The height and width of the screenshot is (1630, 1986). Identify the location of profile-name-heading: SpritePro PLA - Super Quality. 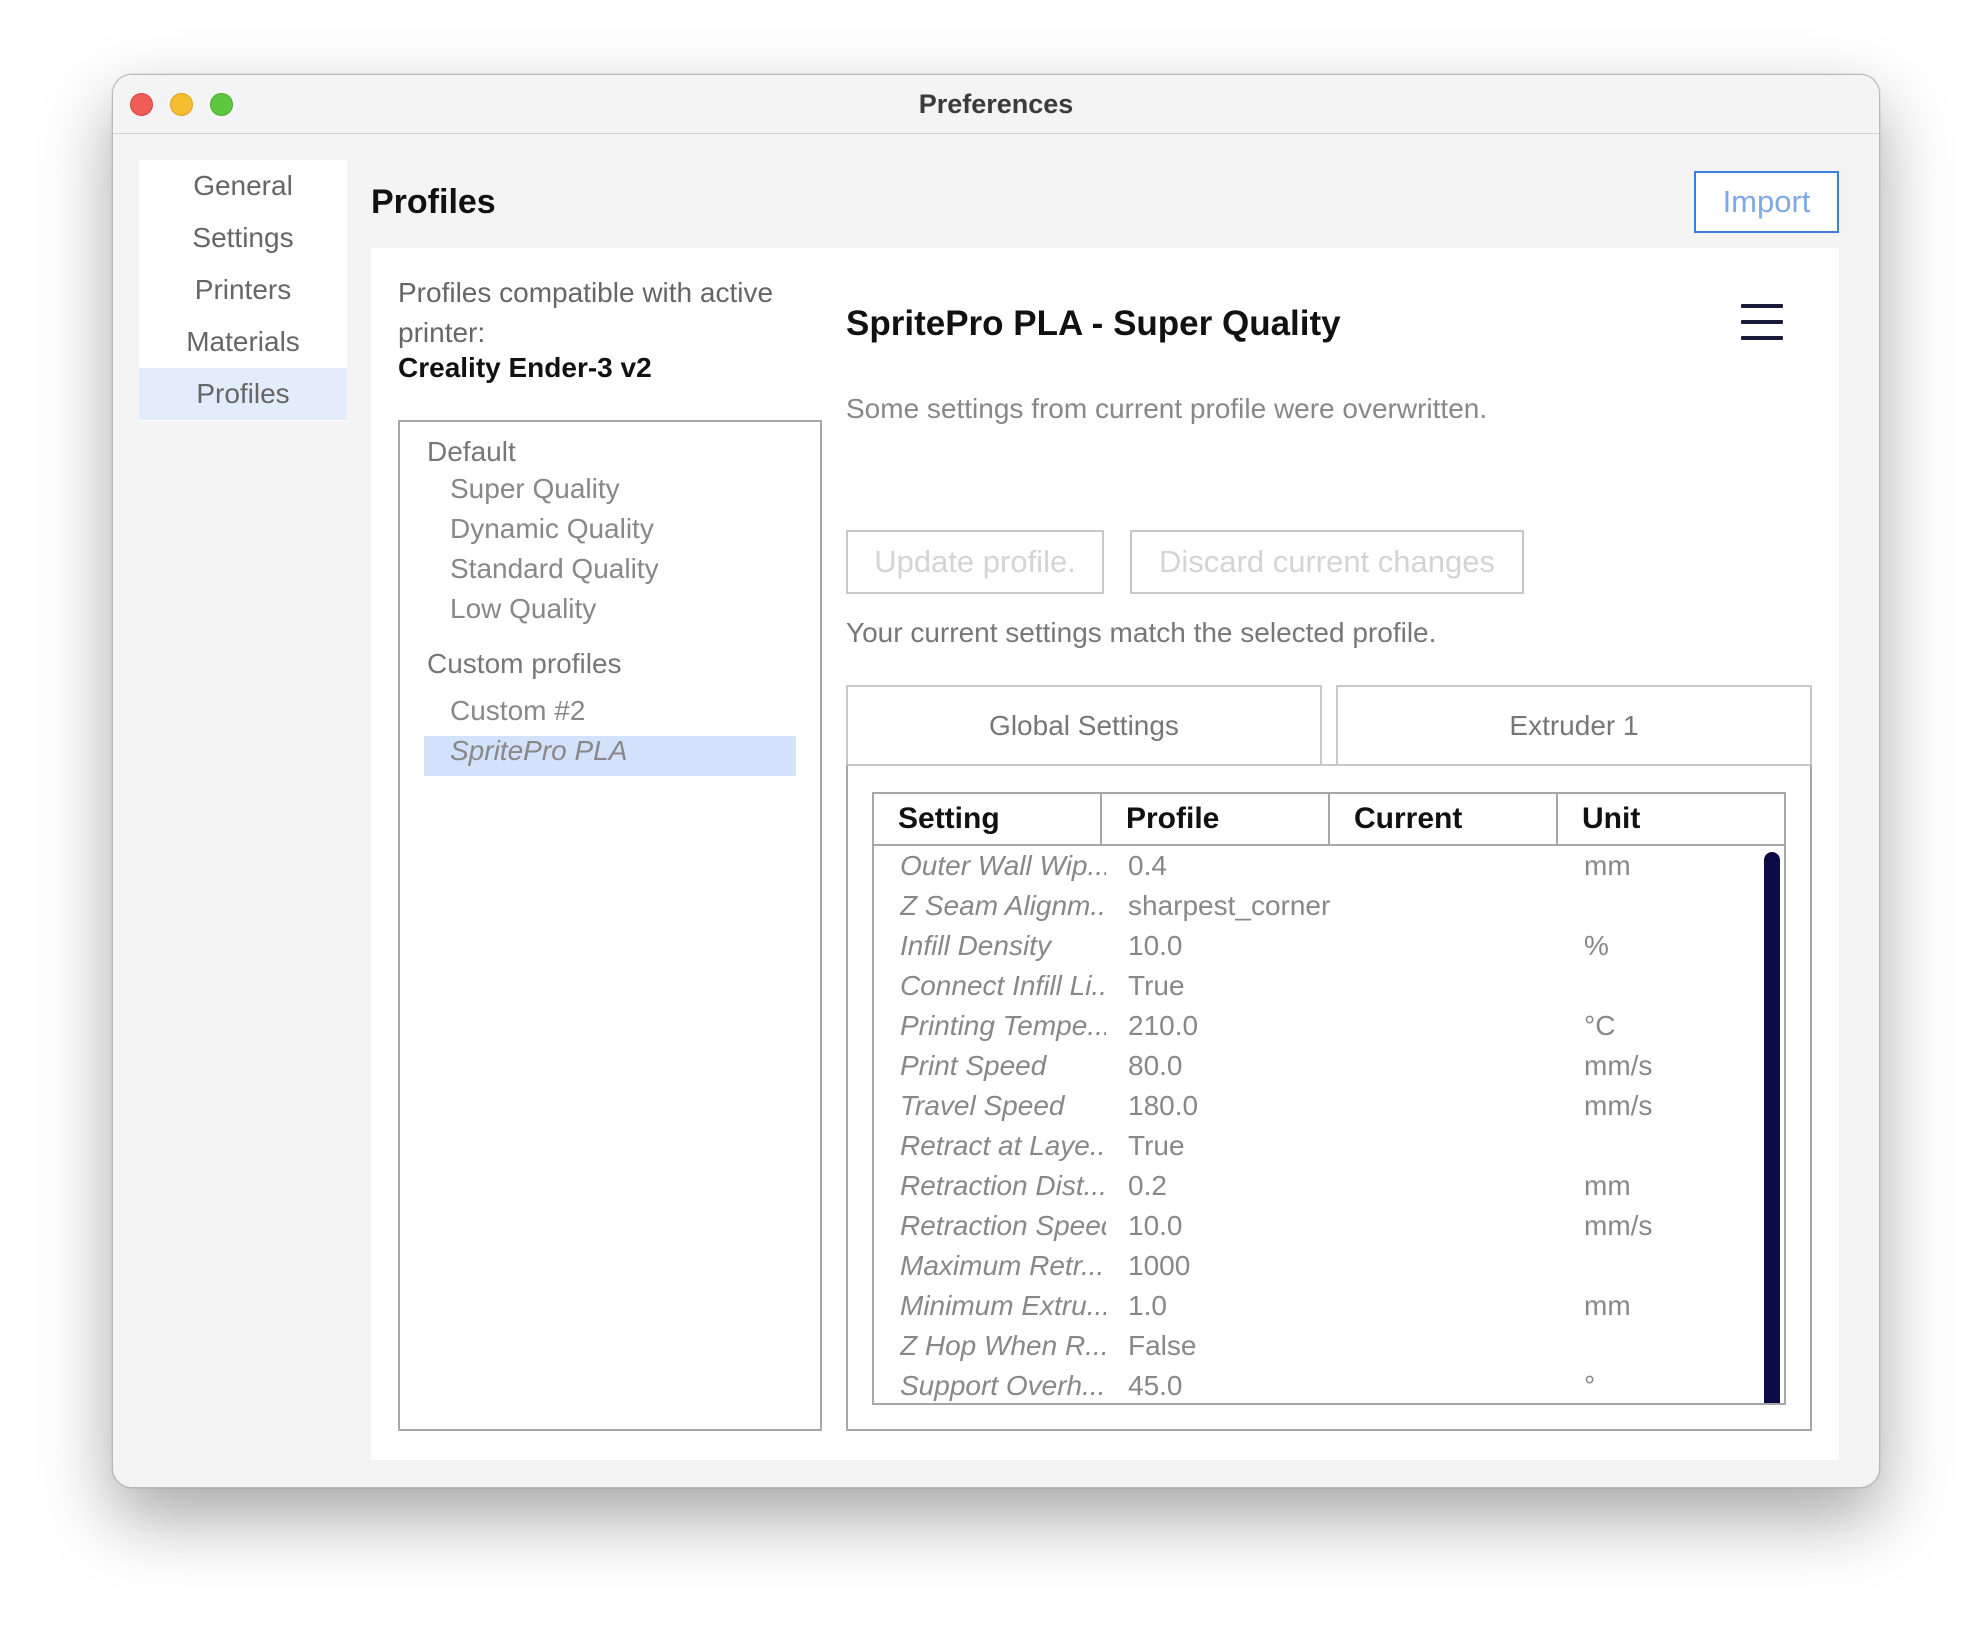
(1093, 323).